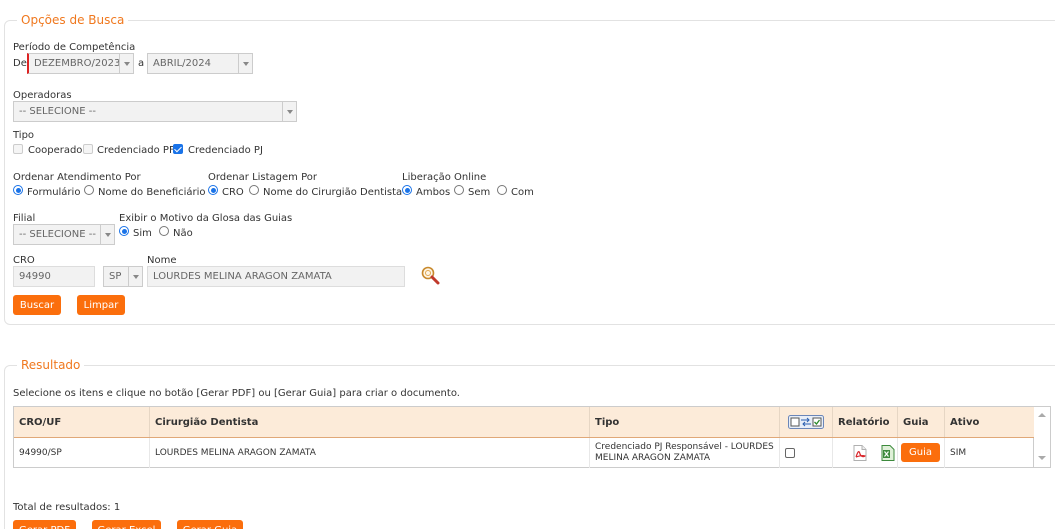  I want to click on glosa-sim-label: Sim, so click(142, 233).